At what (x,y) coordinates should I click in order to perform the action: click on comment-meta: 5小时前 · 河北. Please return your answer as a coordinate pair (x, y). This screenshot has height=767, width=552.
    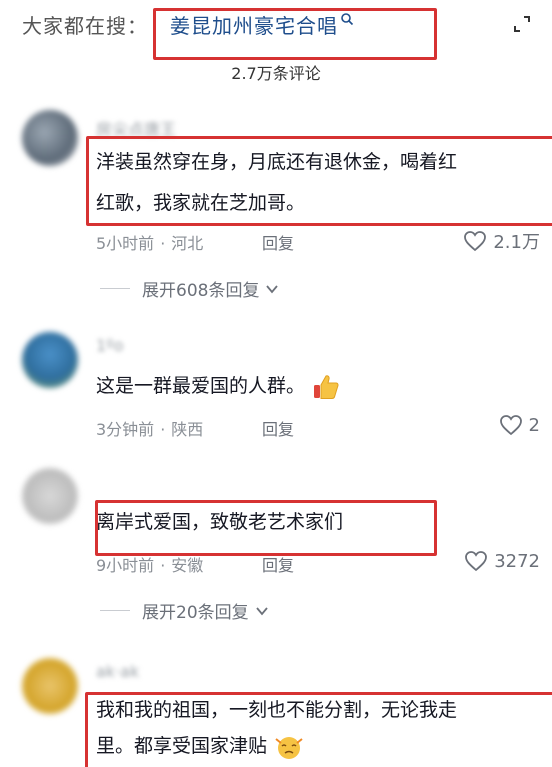
    Looking at the image, I should click on (150, 243).